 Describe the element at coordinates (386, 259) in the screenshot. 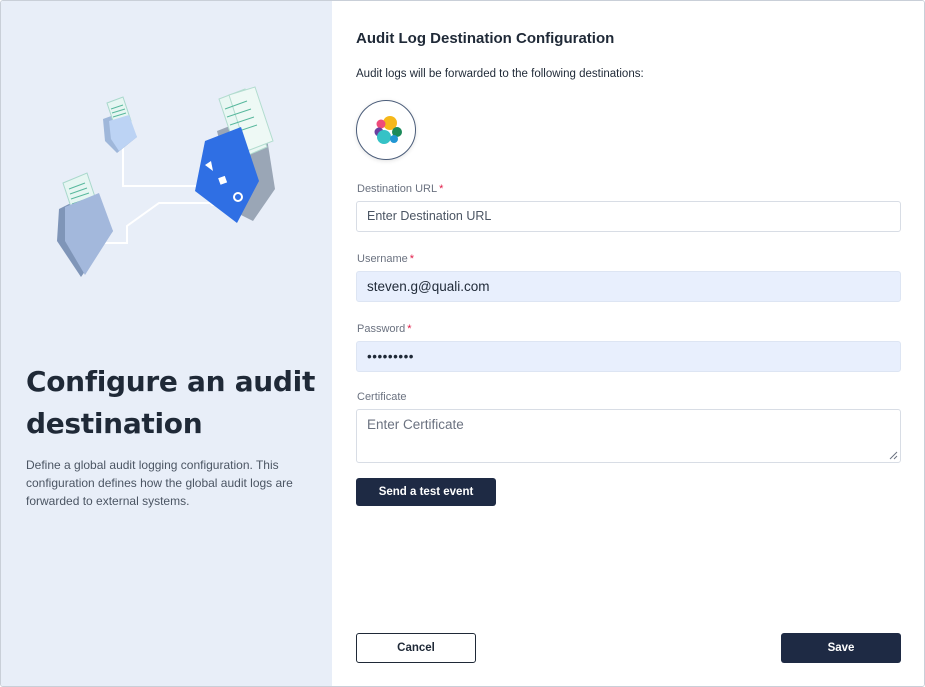

I see `username-label: Username *` at that location.